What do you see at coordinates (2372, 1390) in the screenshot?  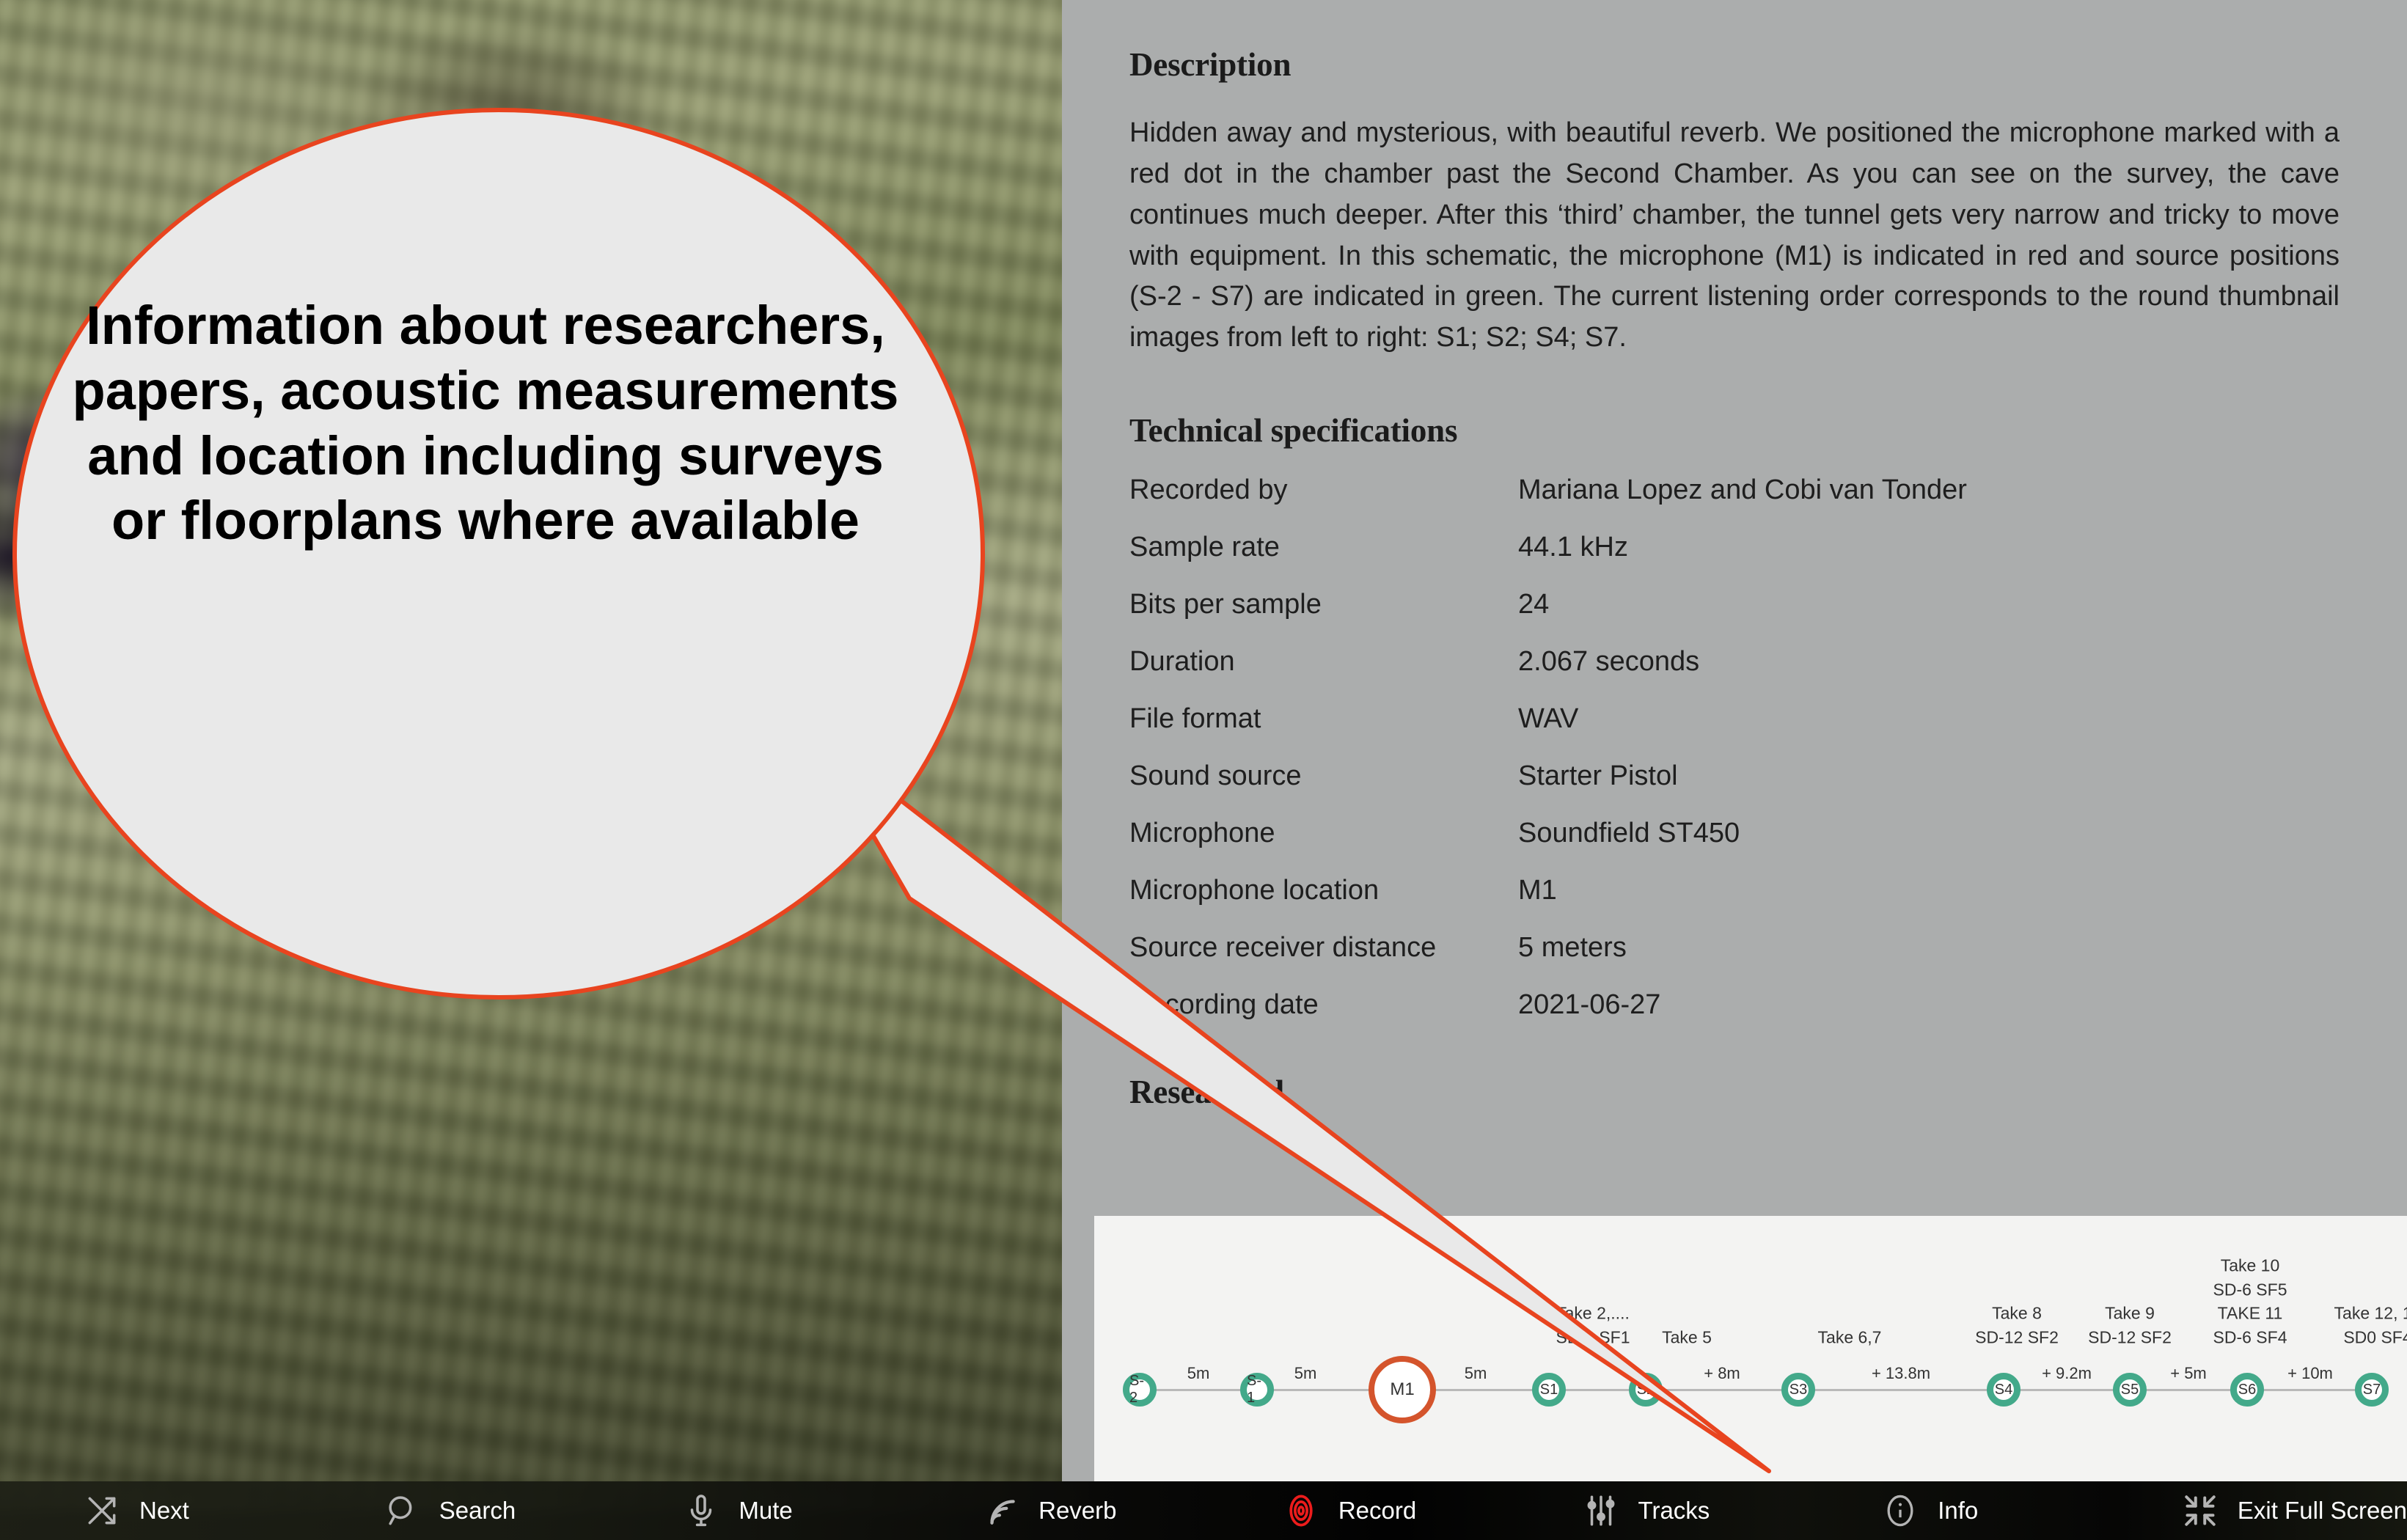 I see `source-node: S7` at bounding box center [2372, 1390].